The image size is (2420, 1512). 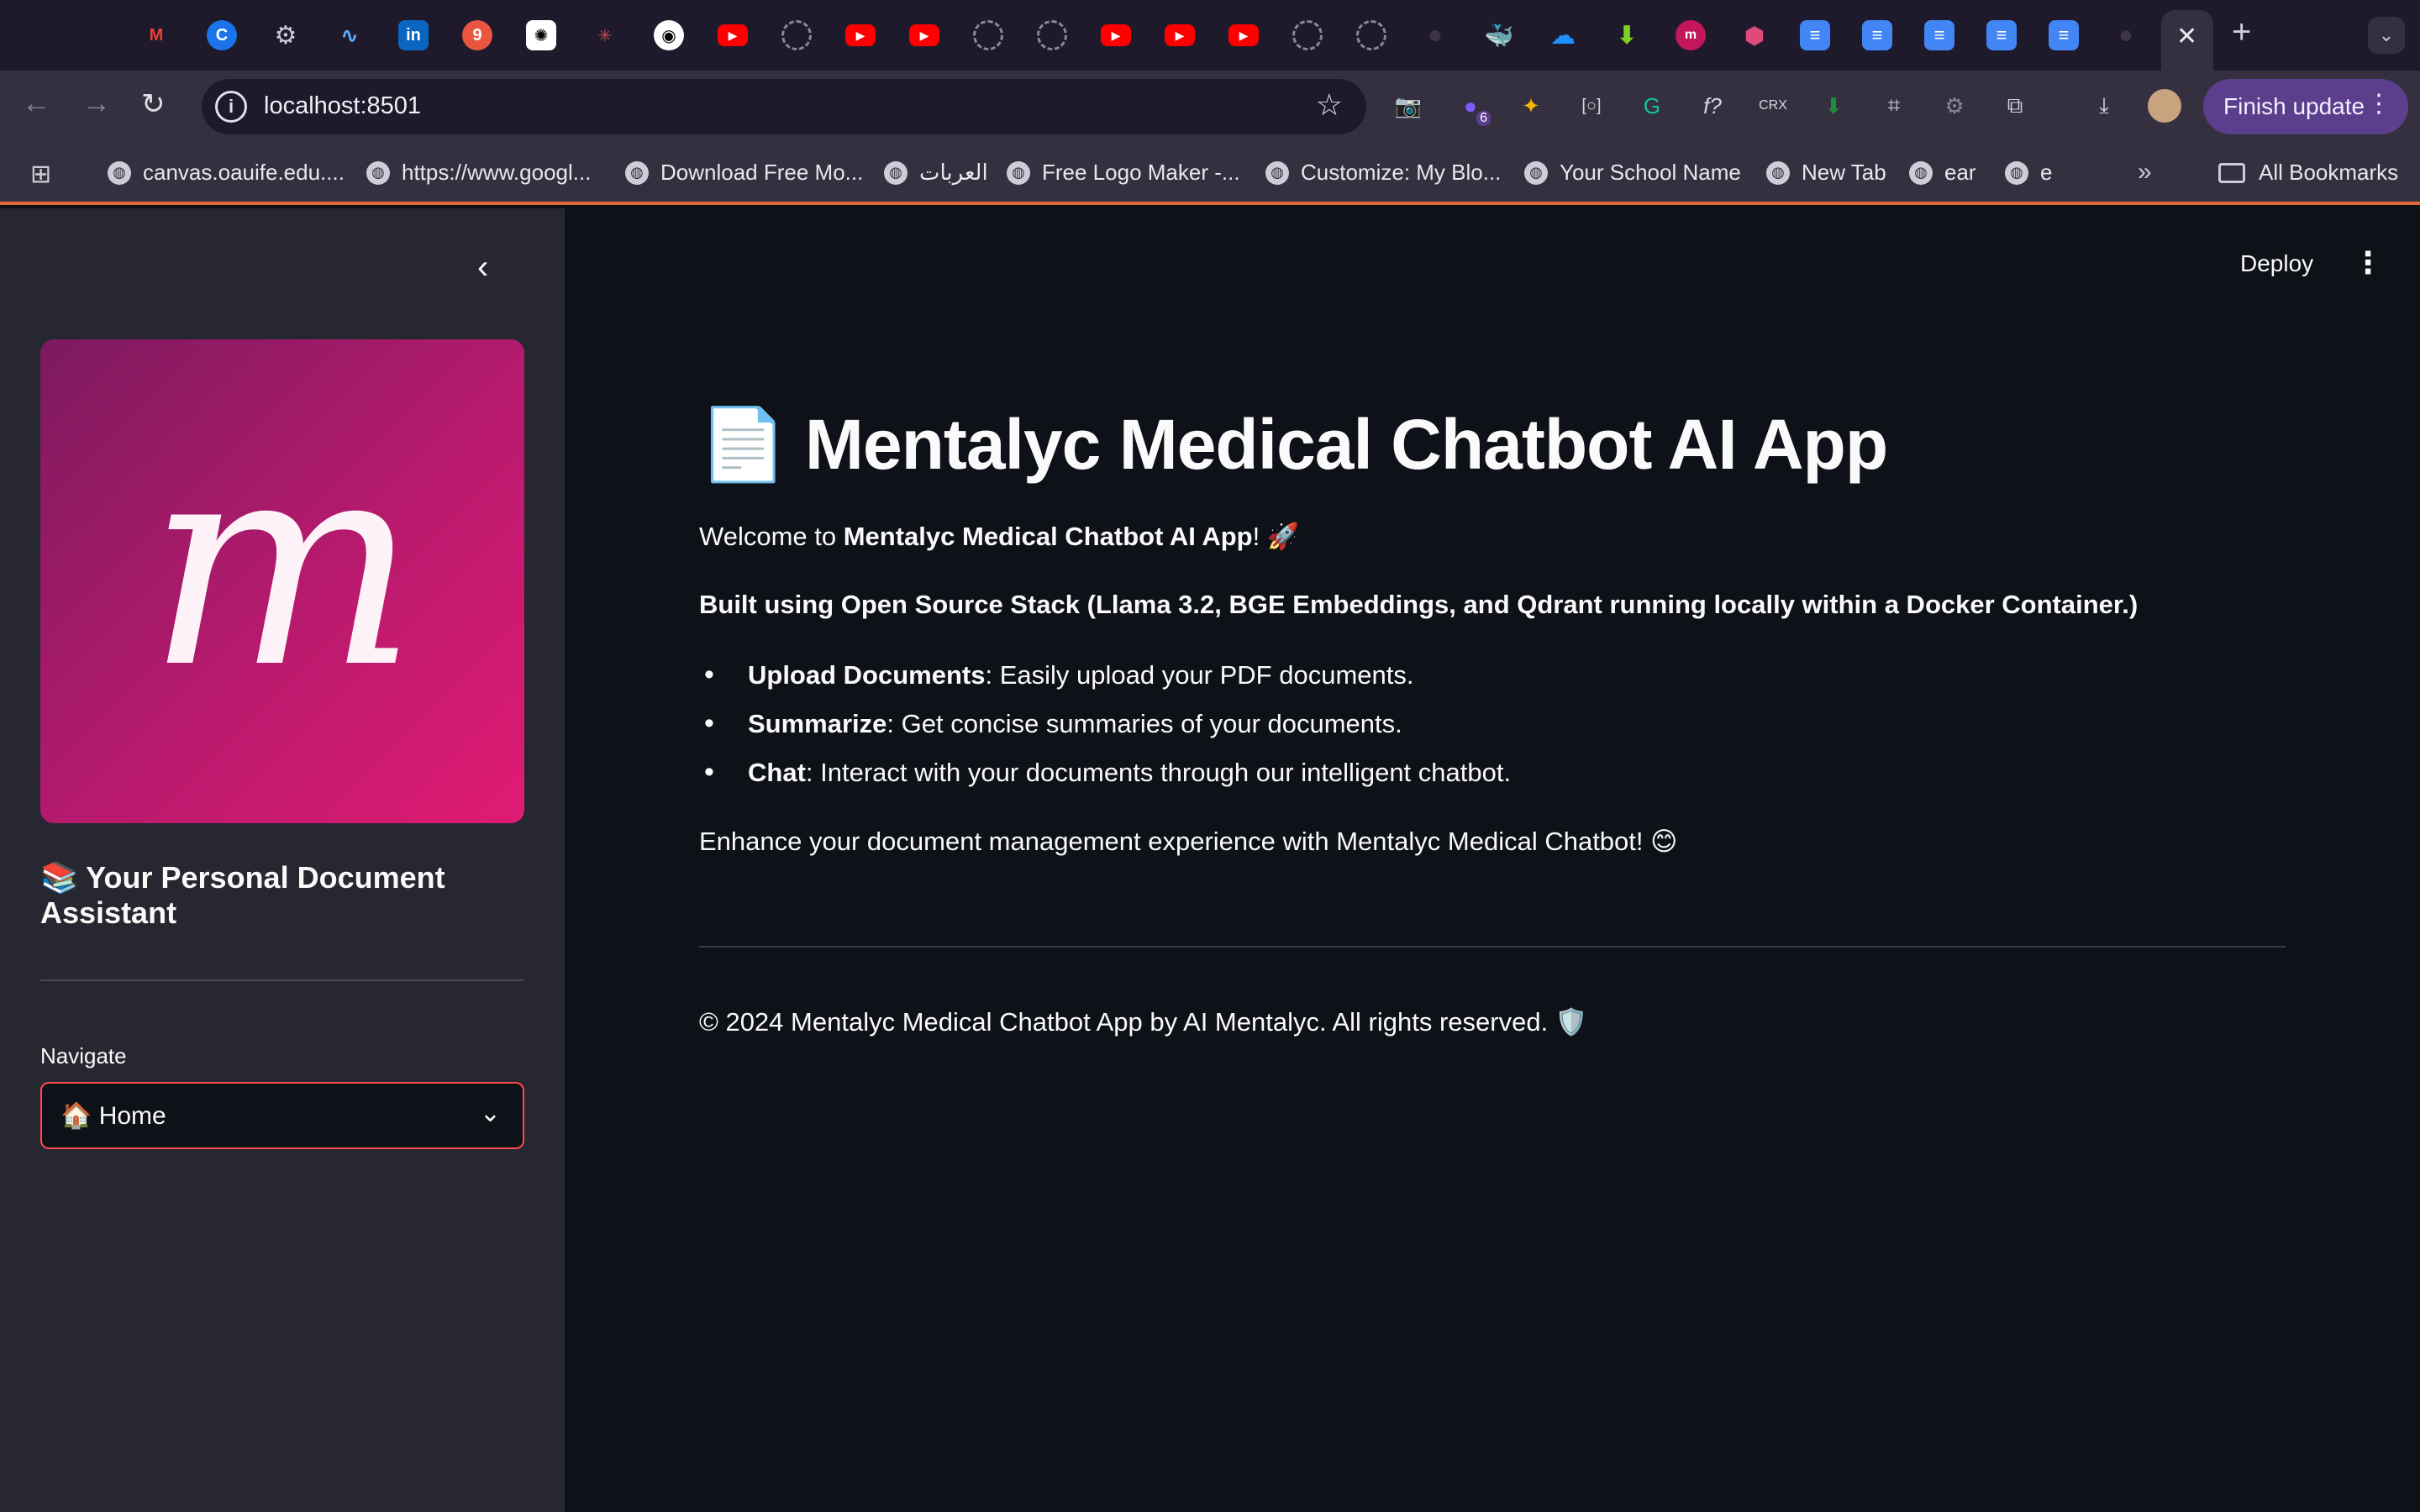 What do you see at coordinates (2378, 103) in the screenshot?
I see `kebab-menu-icon: ⋮` at bounding box center [2378, 103].